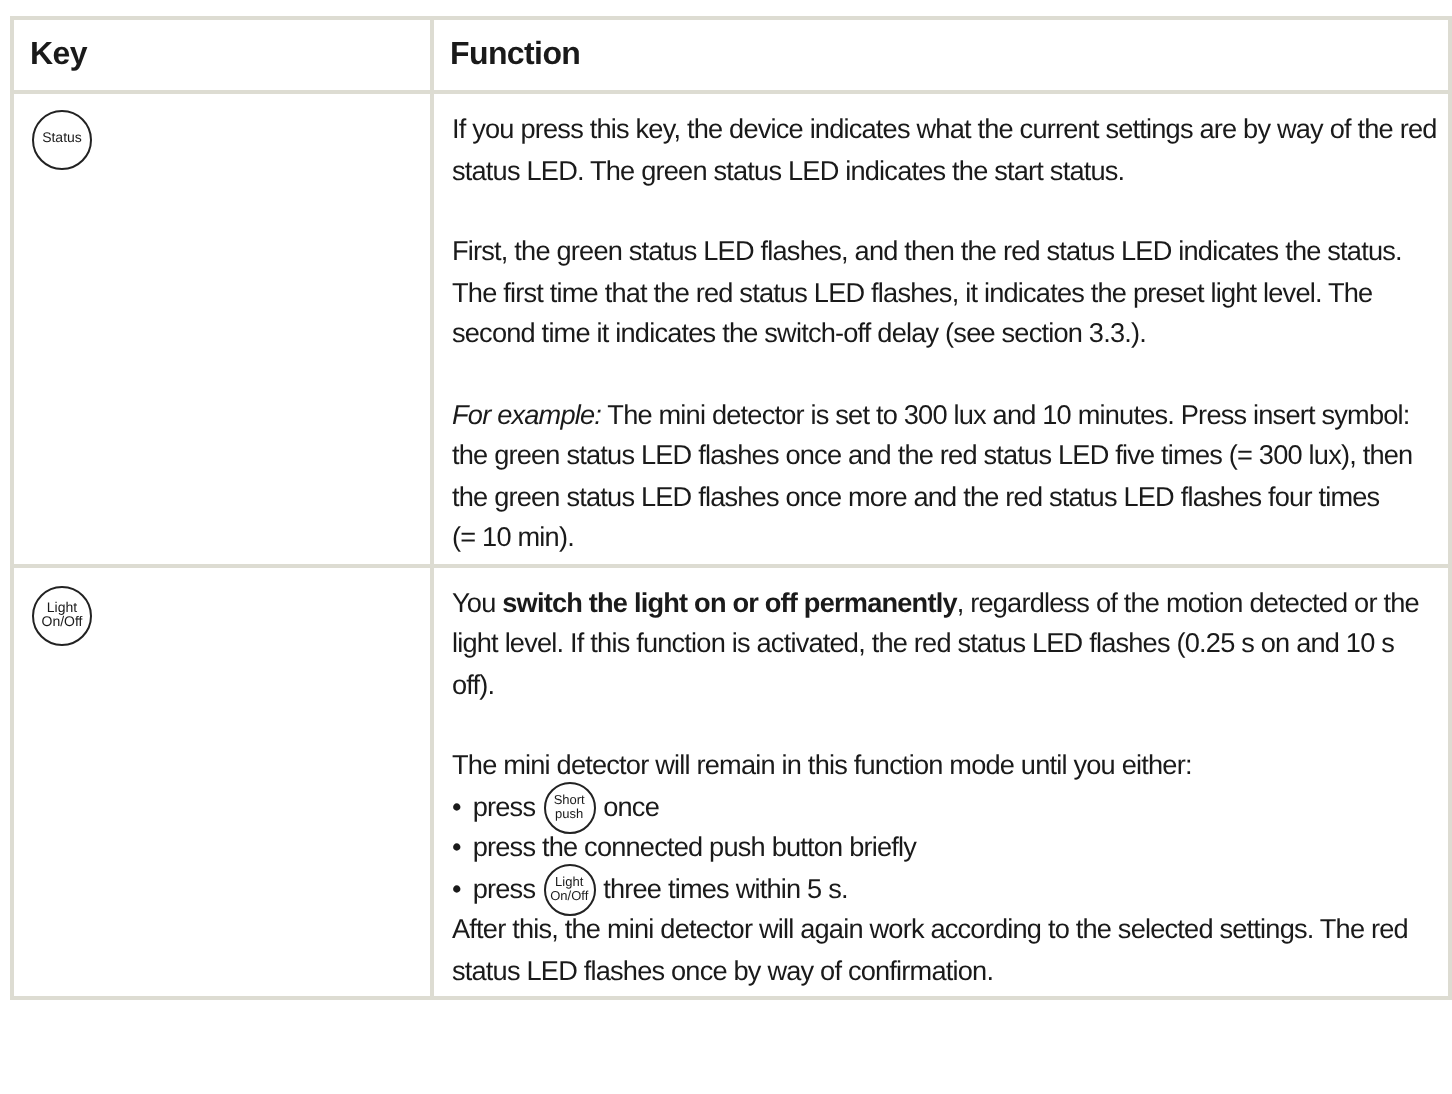 This screenshot has height=1094, width=1452. I want to click on description-text: First, the green status LED flashes, and then the red status LED indicates the status. The first time that the red status LED flashes, it indicates the preset light level. The second time it indicates the switch-off delay (see section 3.3.)., so click(928, 293).